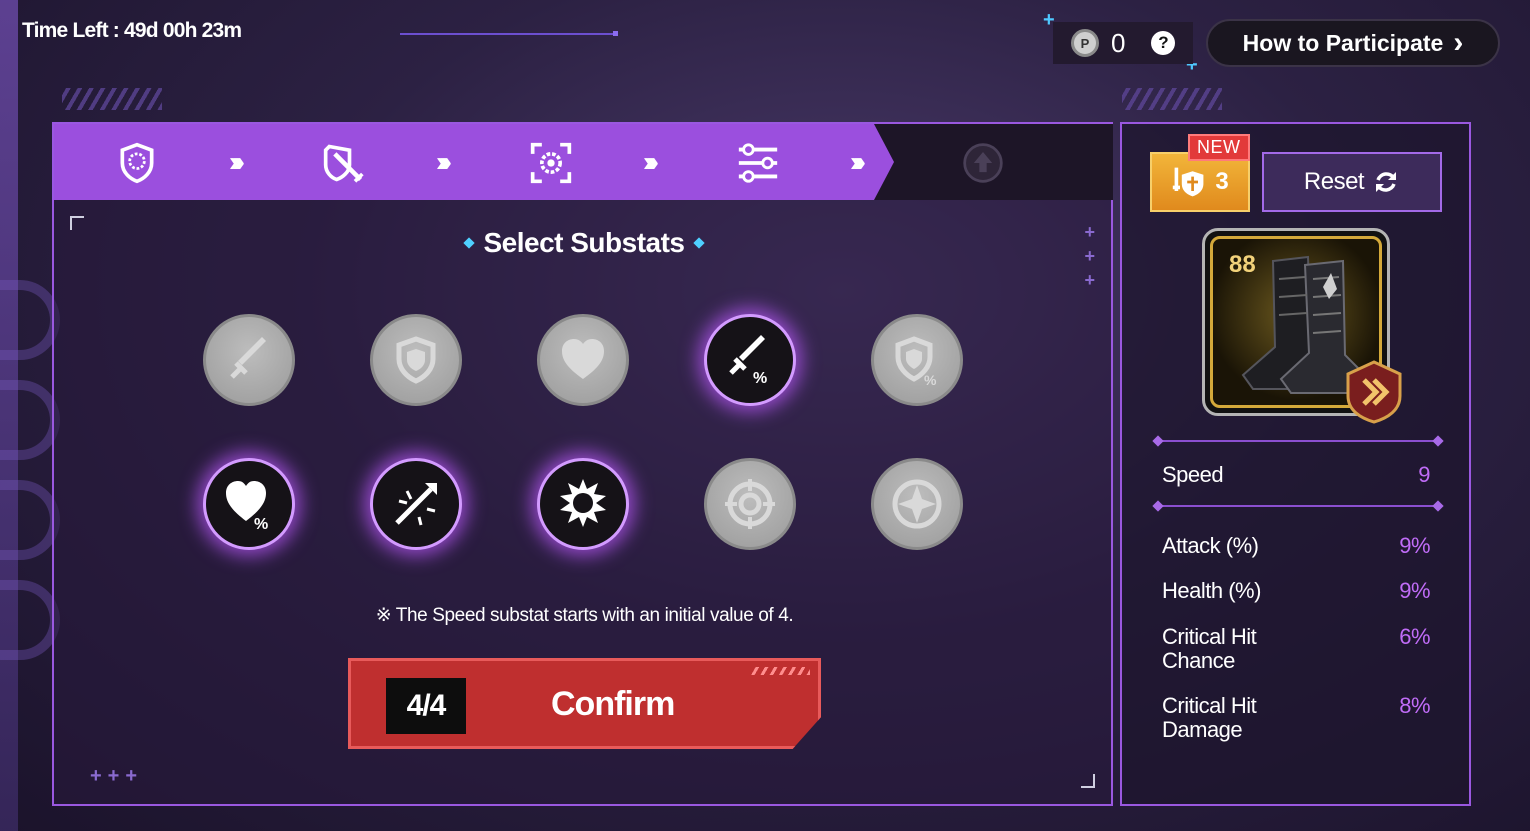  I want to click on stat-label-line2: Damage, so click(1202, 729).